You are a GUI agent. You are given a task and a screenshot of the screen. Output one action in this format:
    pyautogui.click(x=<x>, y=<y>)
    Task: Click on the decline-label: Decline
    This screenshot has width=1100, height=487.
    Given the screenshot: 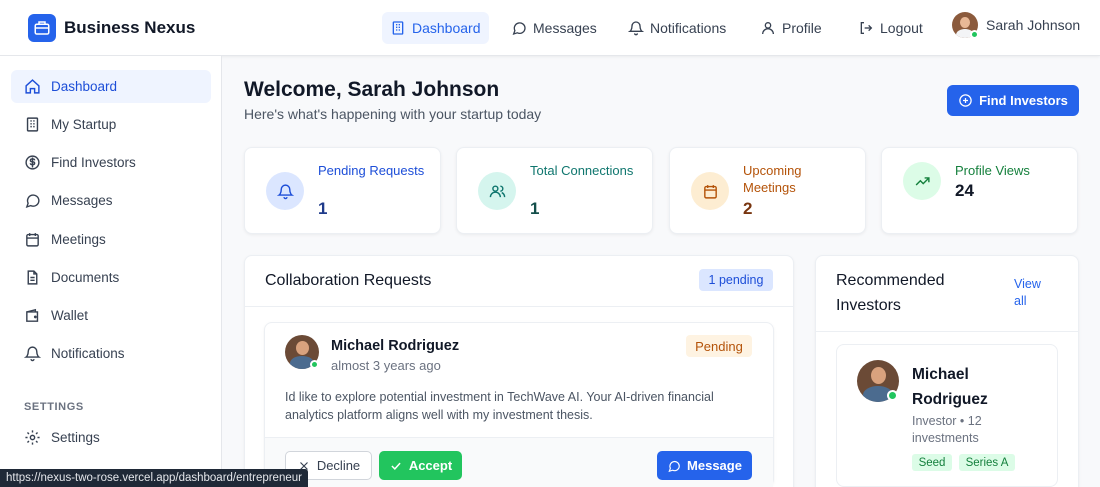 What is the action you would take?
    pyautogui.click(x=338, y=465)
    